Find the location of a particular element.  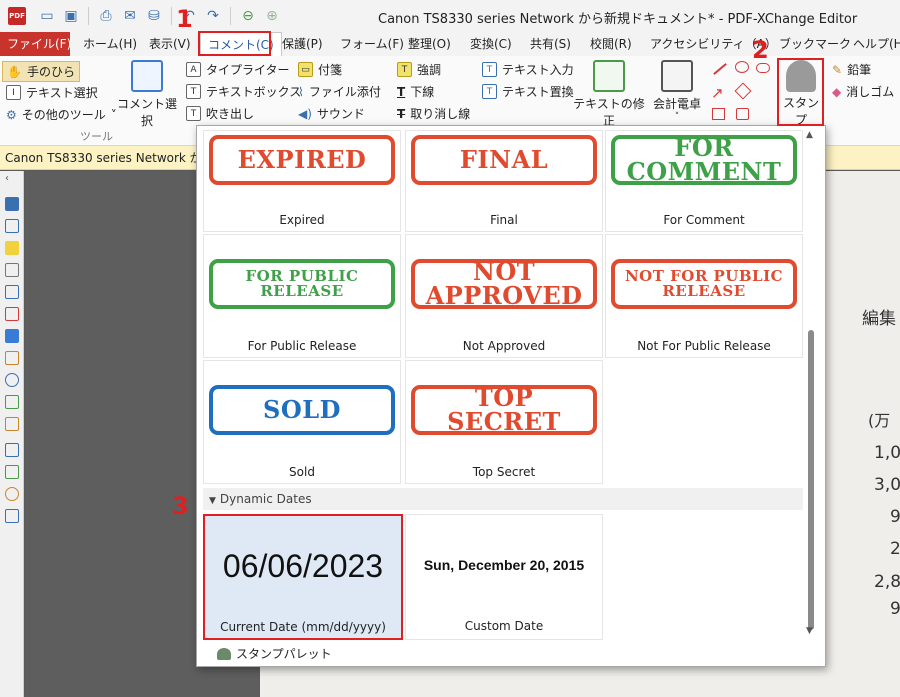

stamp-preview: NOT FOR PUBLIC RELEASE is located at coordinates (704, 284).